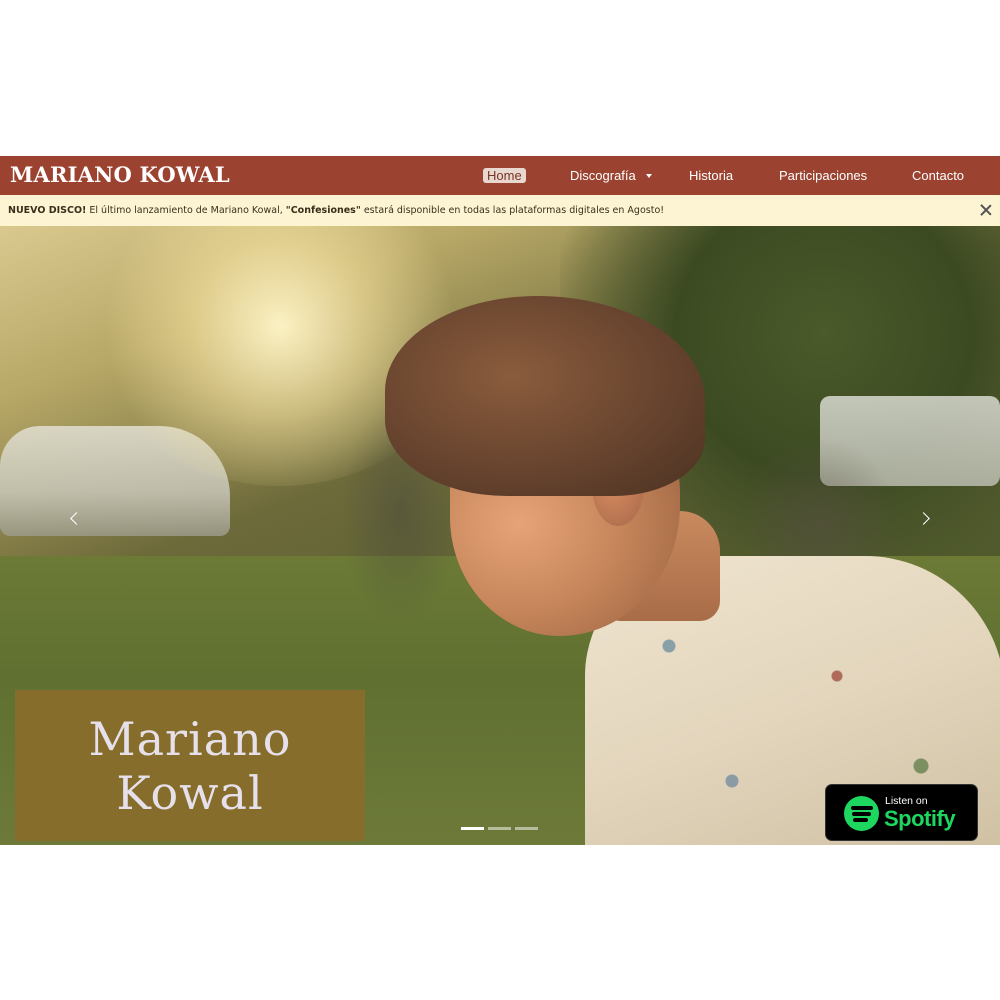 The image size is (1000, 1000). What do you see at coordinates (603, 175) in the screenshot?
I see `nav-discografia-label: Discografía` at bounding box center [603, 175].